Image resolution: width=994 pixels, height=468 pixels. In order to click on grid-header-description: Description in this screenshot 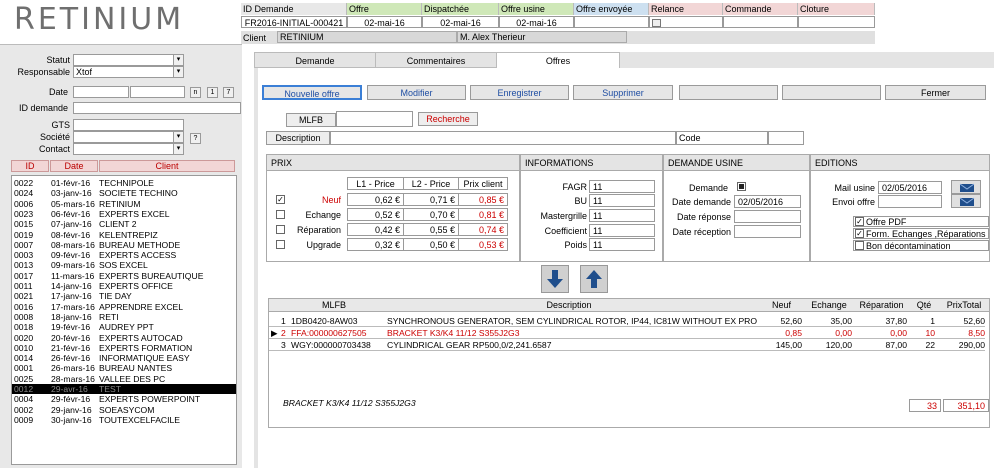, I will do `click(569, 305)`.